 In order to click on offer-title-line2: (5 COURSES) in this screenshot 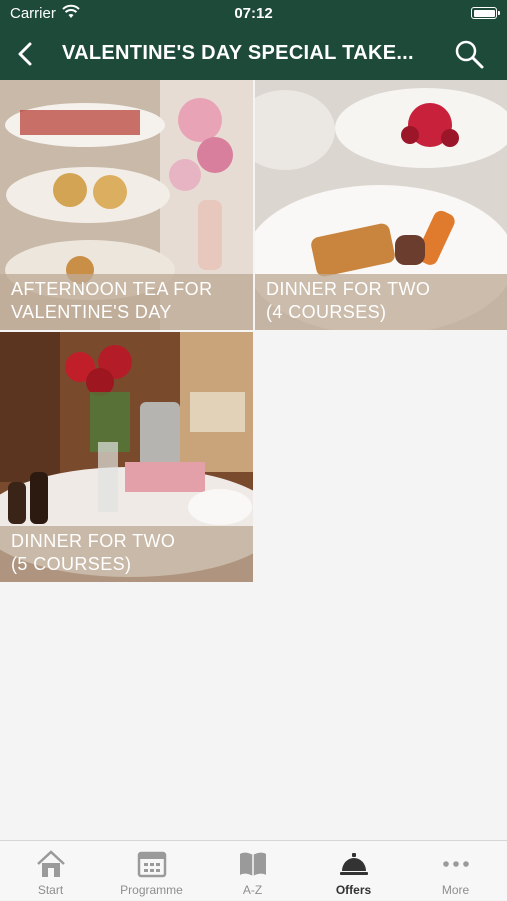, I will do `click(71, 564)`.